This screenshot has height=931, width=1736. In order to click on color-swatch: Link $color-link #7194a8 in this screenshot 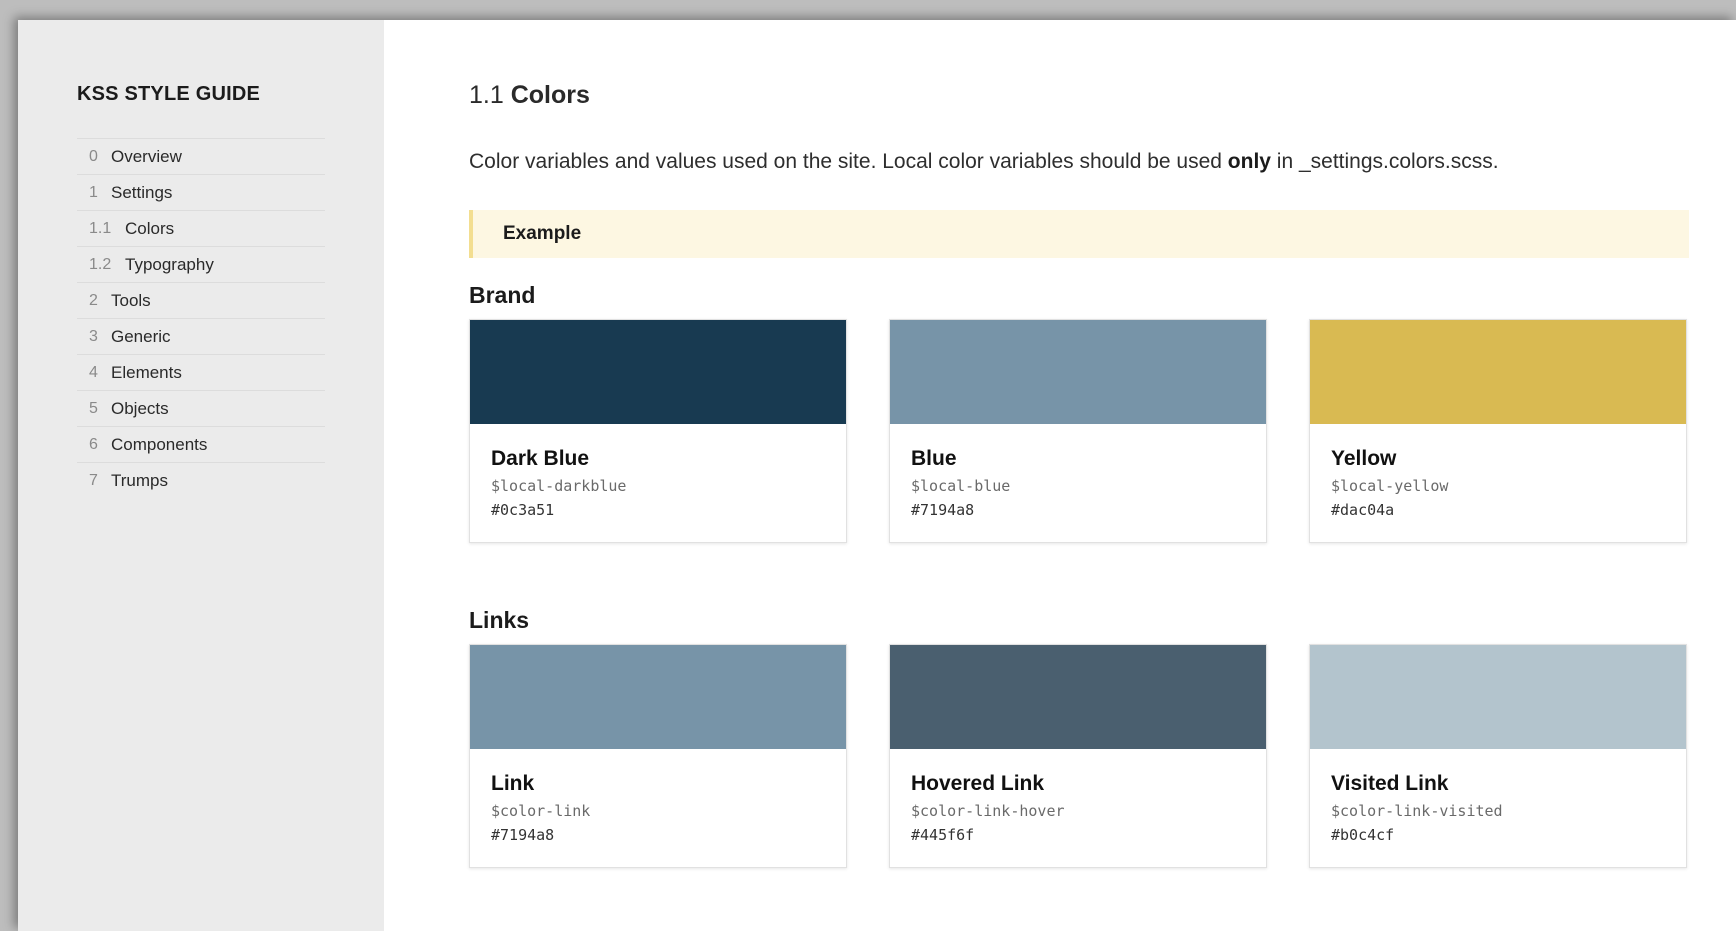, I will do `click(658, 756)`.